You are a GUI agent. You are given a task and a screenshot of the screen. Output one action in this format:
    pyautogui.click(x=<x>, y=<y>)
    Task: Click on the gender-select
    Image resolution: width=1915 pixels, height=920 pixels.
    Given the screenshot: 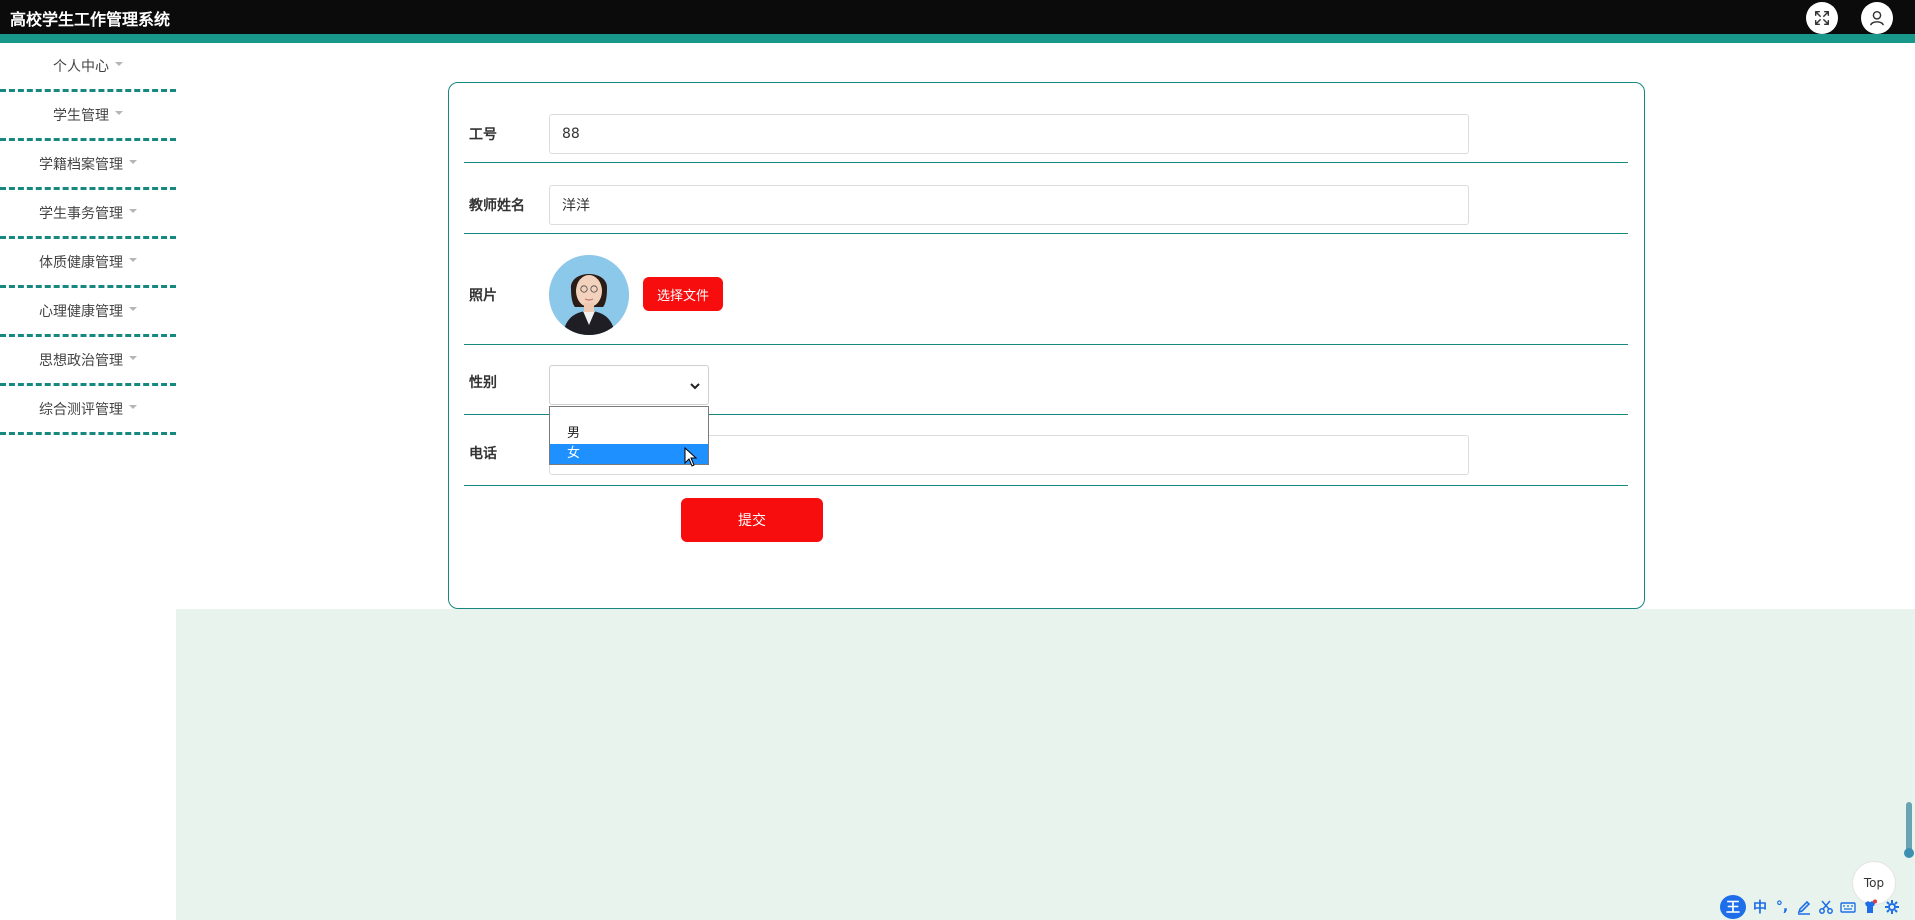 What is the action you would take?
    pyautogui.click(x=629, y=385)
    